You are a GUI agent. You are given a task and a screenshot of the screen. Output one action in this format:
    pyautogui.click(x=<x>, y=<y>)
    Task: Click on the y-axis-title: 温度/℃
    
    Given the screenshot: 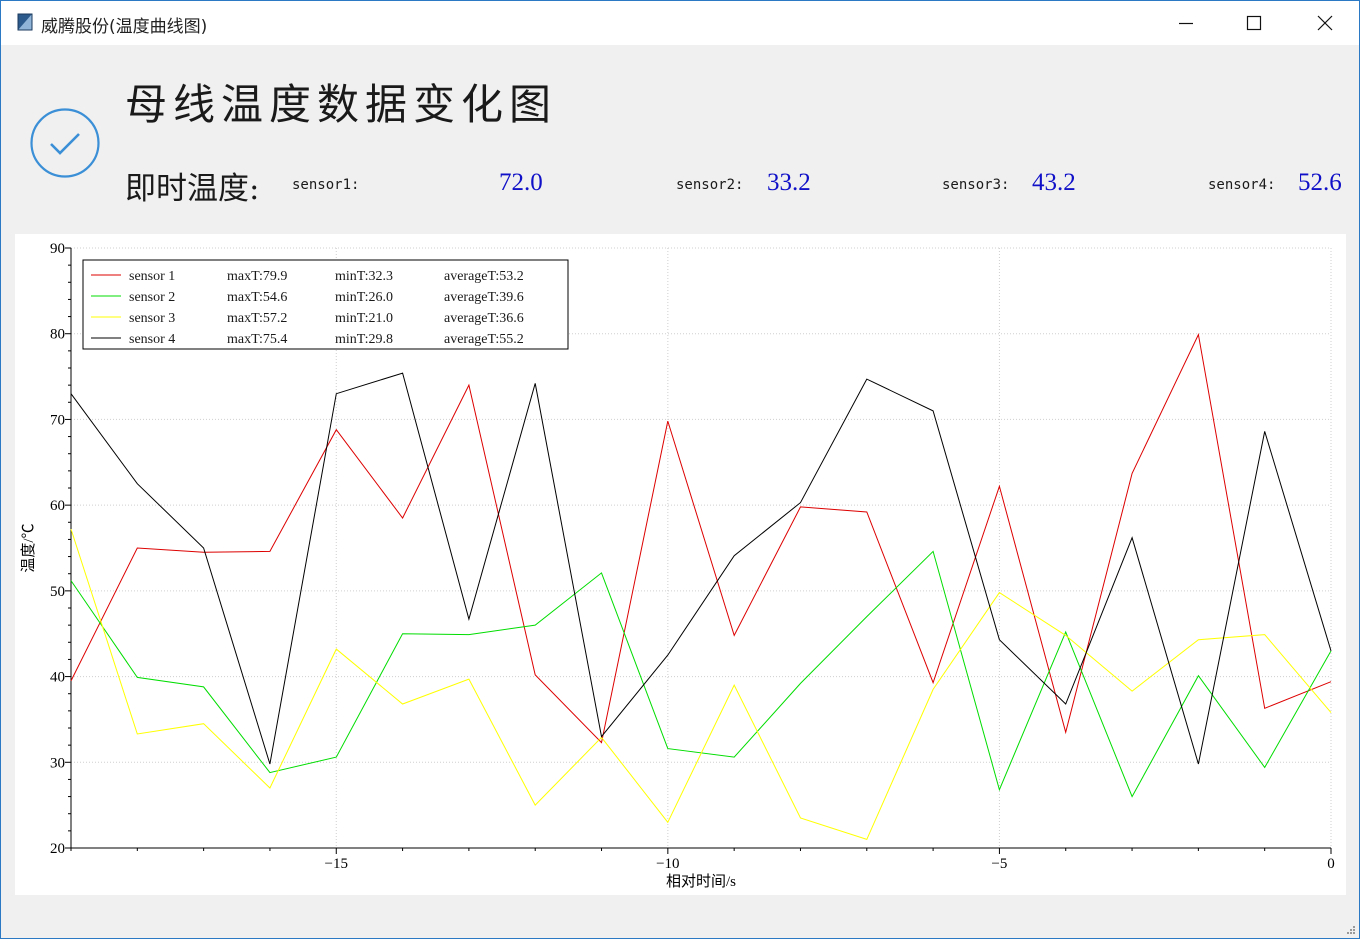 What is the action you would take?
    pyautogui.click(x=28, y=547)
    